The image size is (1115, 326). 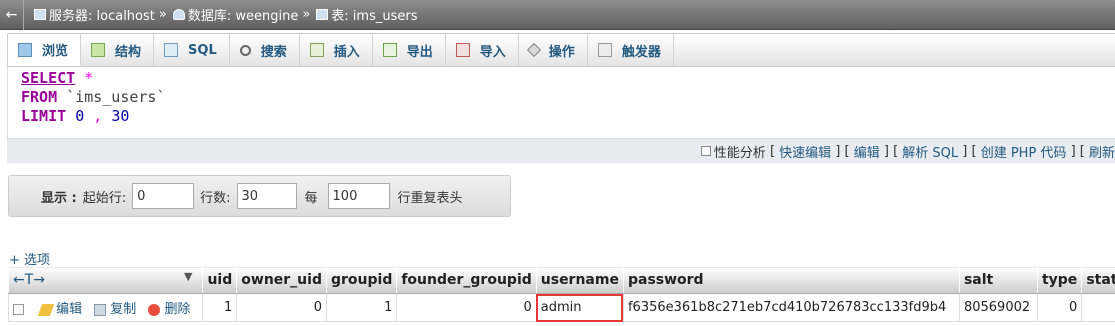 I want to click on pencil-icon, so click(x=46, y=309).